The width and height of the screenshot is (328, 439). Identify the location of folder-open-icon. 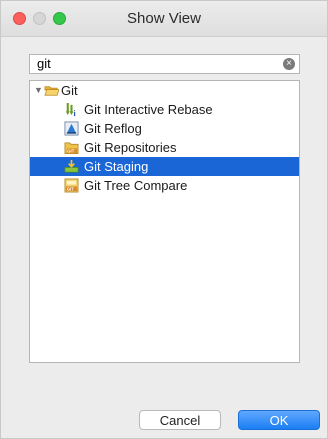
(51, 91).